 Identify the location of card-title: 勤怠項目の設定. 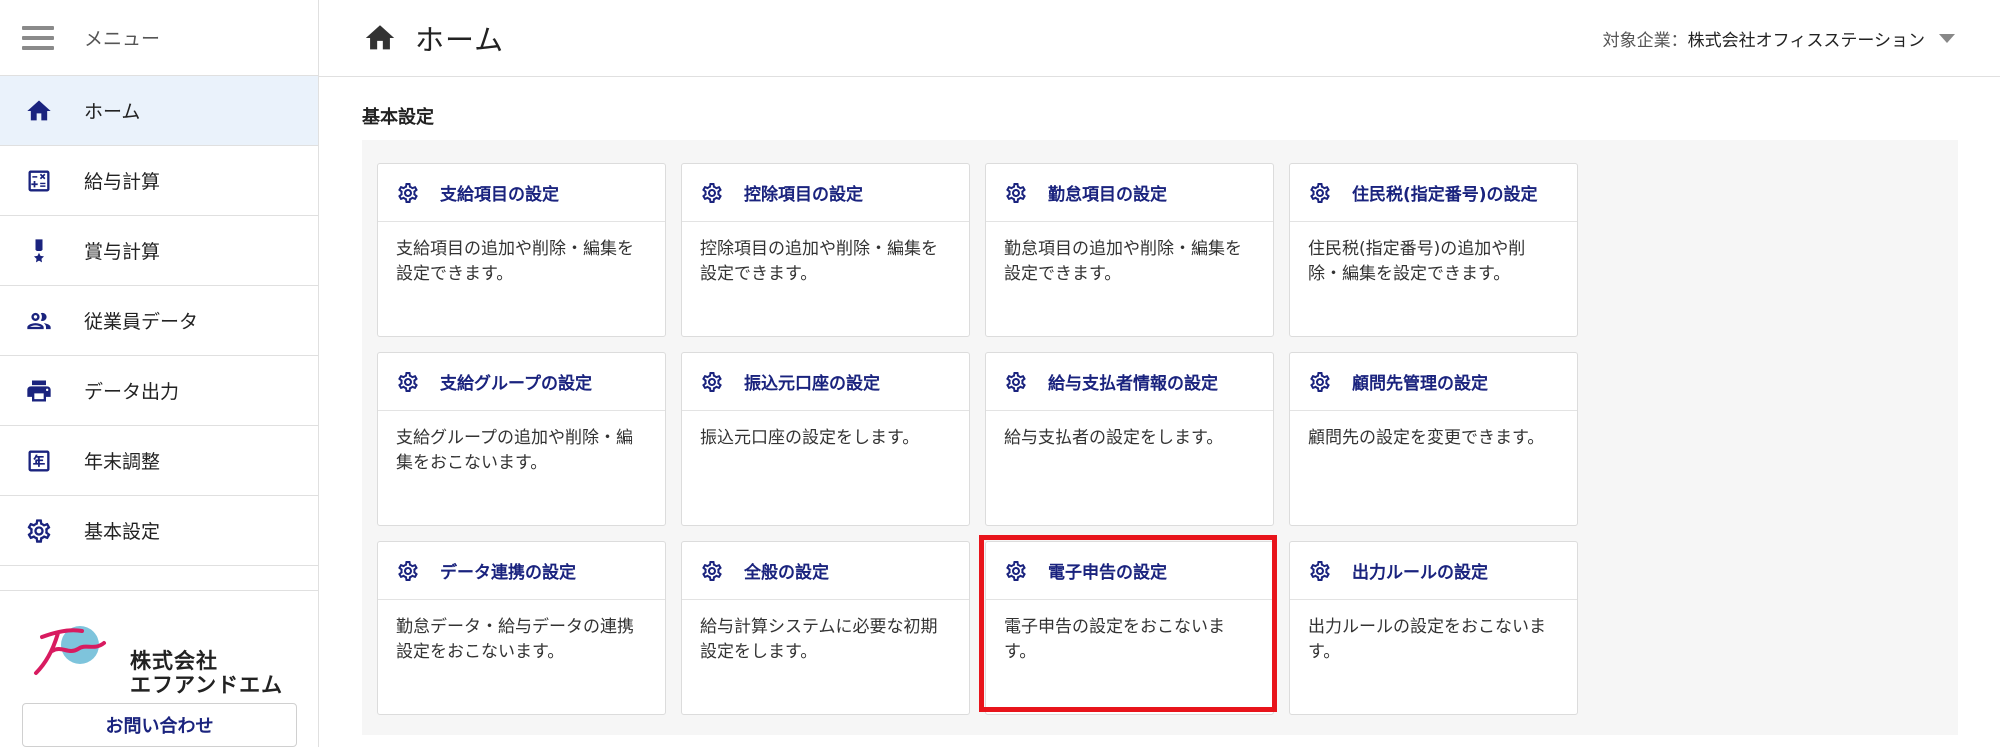
(1107, 195).